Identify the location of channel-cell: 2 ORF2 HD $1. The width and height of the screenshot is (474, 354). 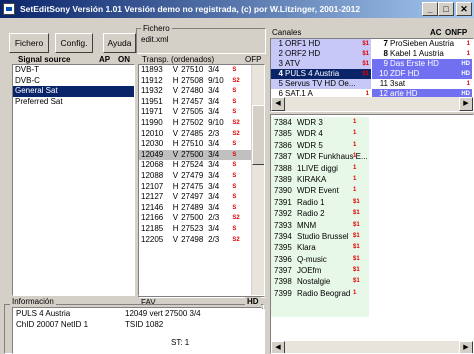
(321, 54).